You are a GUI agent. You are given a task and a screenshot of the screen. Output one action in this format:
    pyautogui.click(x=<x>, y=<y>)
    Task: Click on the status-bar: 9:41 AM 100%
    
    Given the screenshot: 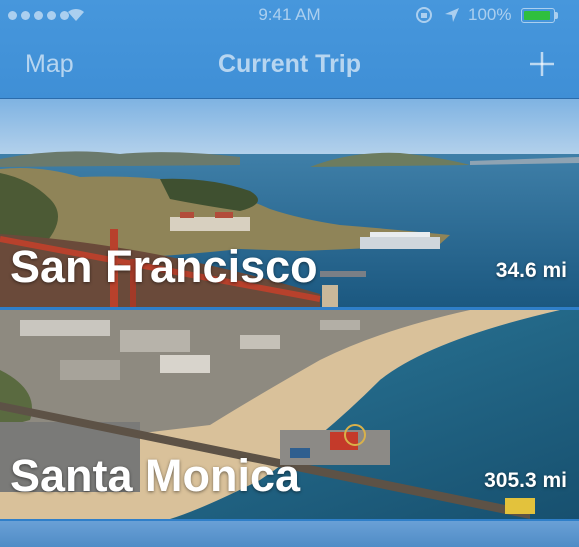 What is the action you would take?
    pyautogui.click(x=289, y=16)
    